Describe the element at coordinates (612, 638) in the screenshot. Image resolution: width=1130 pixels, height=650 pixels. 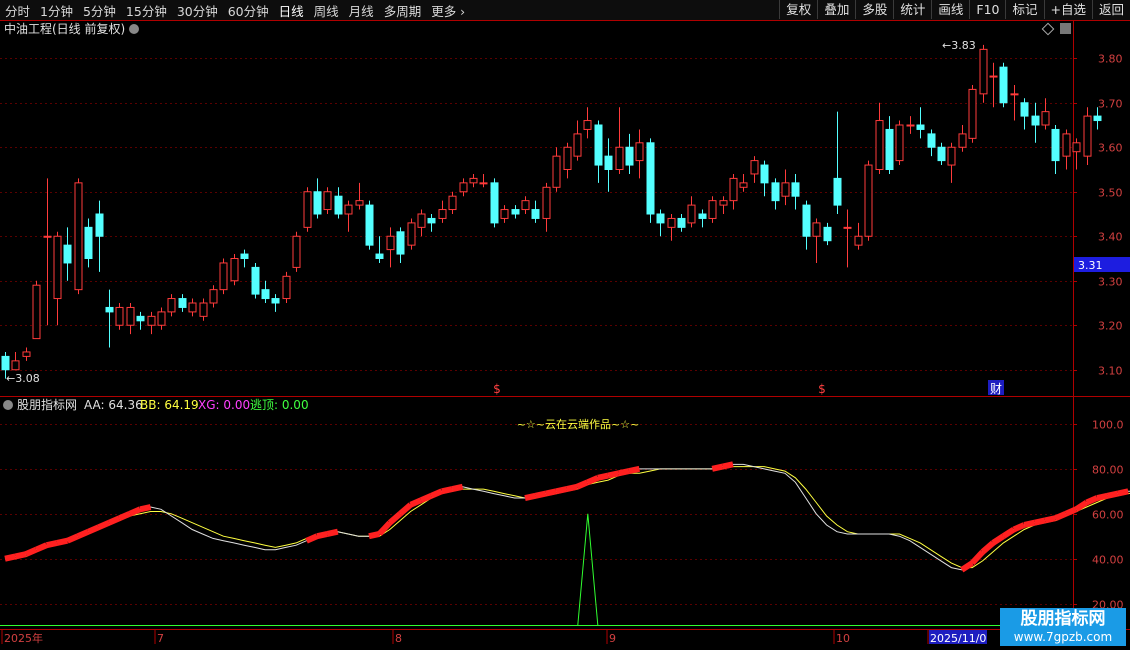
I see `date-label: 9` at that location.